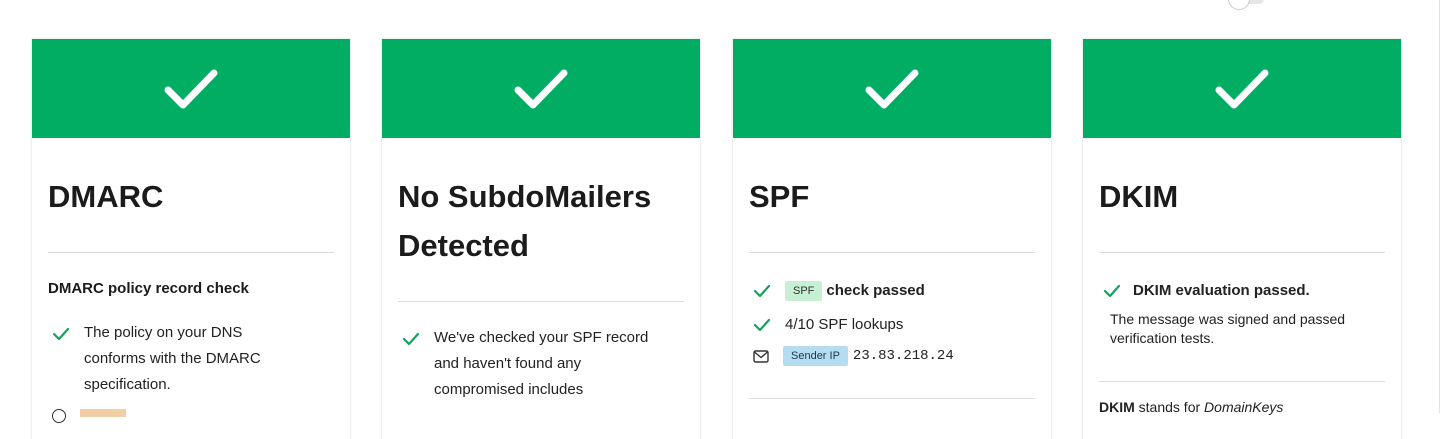 The height and width of the screenshot is (439, 1442). I want to click on check-item: DKIM evaluation passed., so click(1242, 291).